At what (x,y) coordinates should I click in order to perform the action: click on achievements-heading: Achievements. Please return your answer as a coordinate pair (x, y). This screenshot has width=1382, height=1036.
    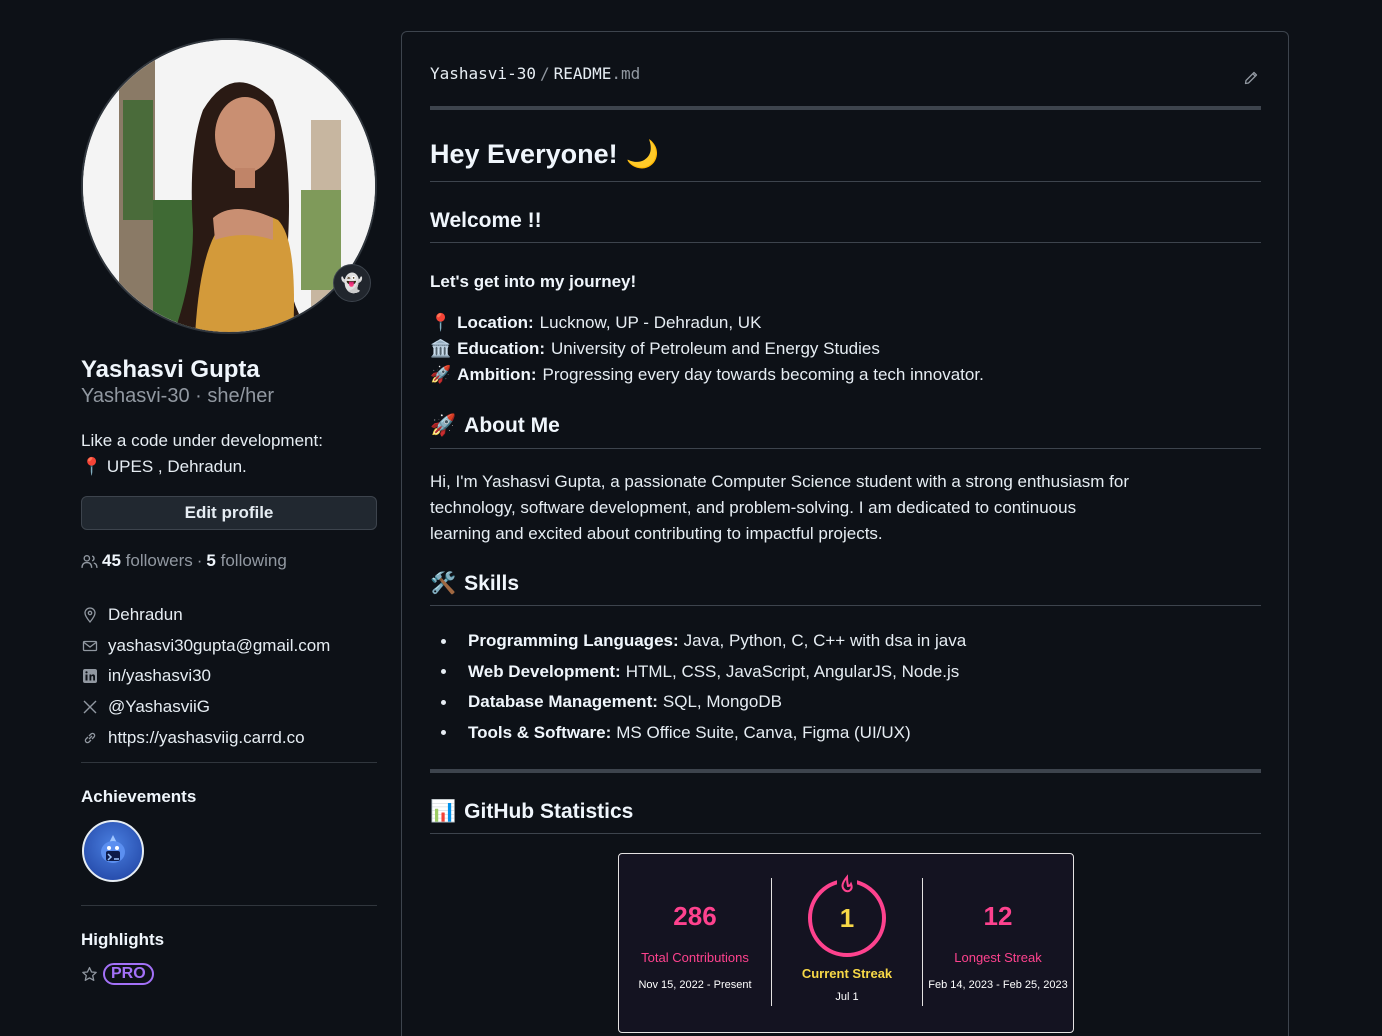
    Looking at the image, I should click on (139, 796).